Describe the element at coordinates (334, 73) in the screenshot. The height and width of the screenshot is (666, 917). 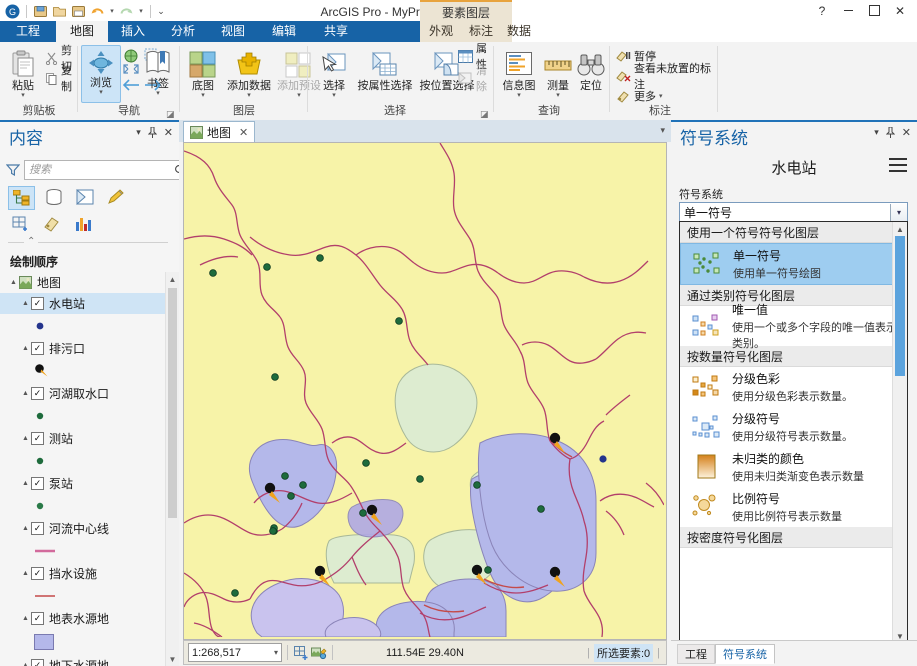
I see `select-button: 选择 ▾` at that location.